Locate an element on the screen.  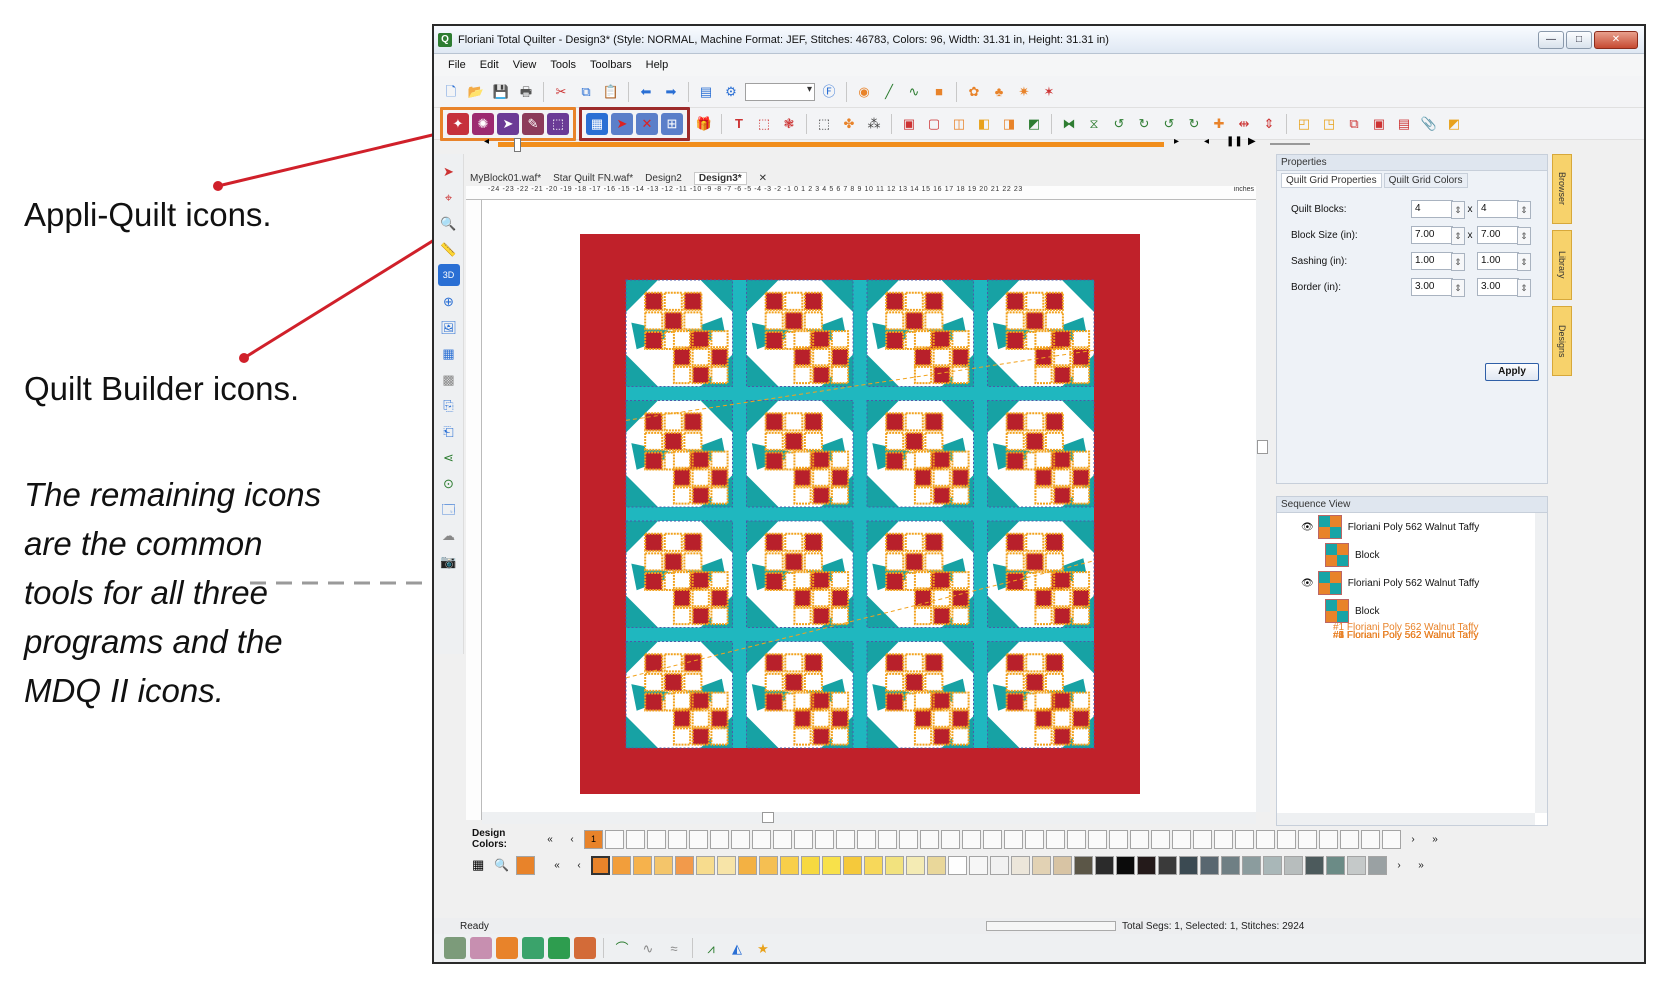
quilt-builder-resize-icon: ⊞ is located at coordinates (672, 123).